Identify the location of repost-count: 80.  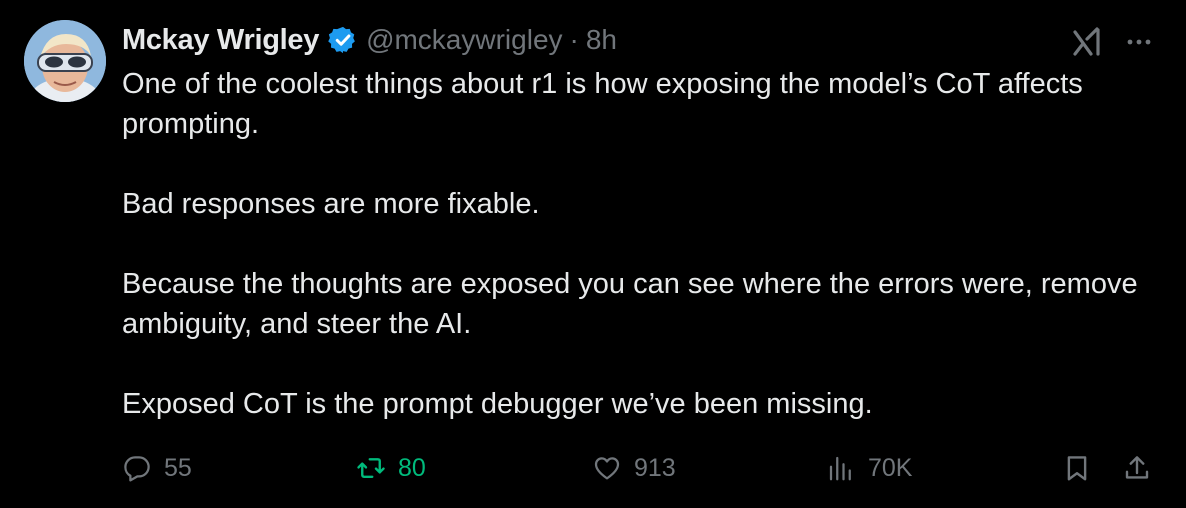
(412, 467).